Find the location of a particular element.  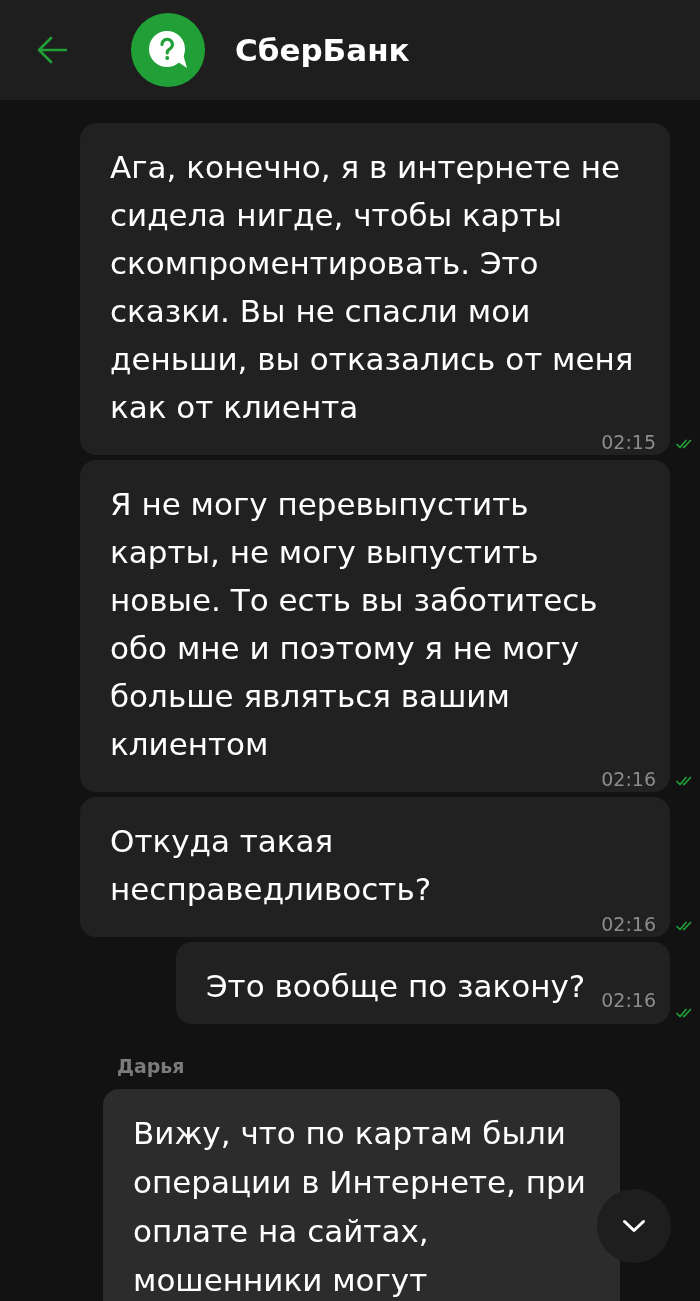

message-text: Вижу, что по картам были операции в Интернете, при оплате на сайтах, мошенники могут is located at coordinates (360, 1207).